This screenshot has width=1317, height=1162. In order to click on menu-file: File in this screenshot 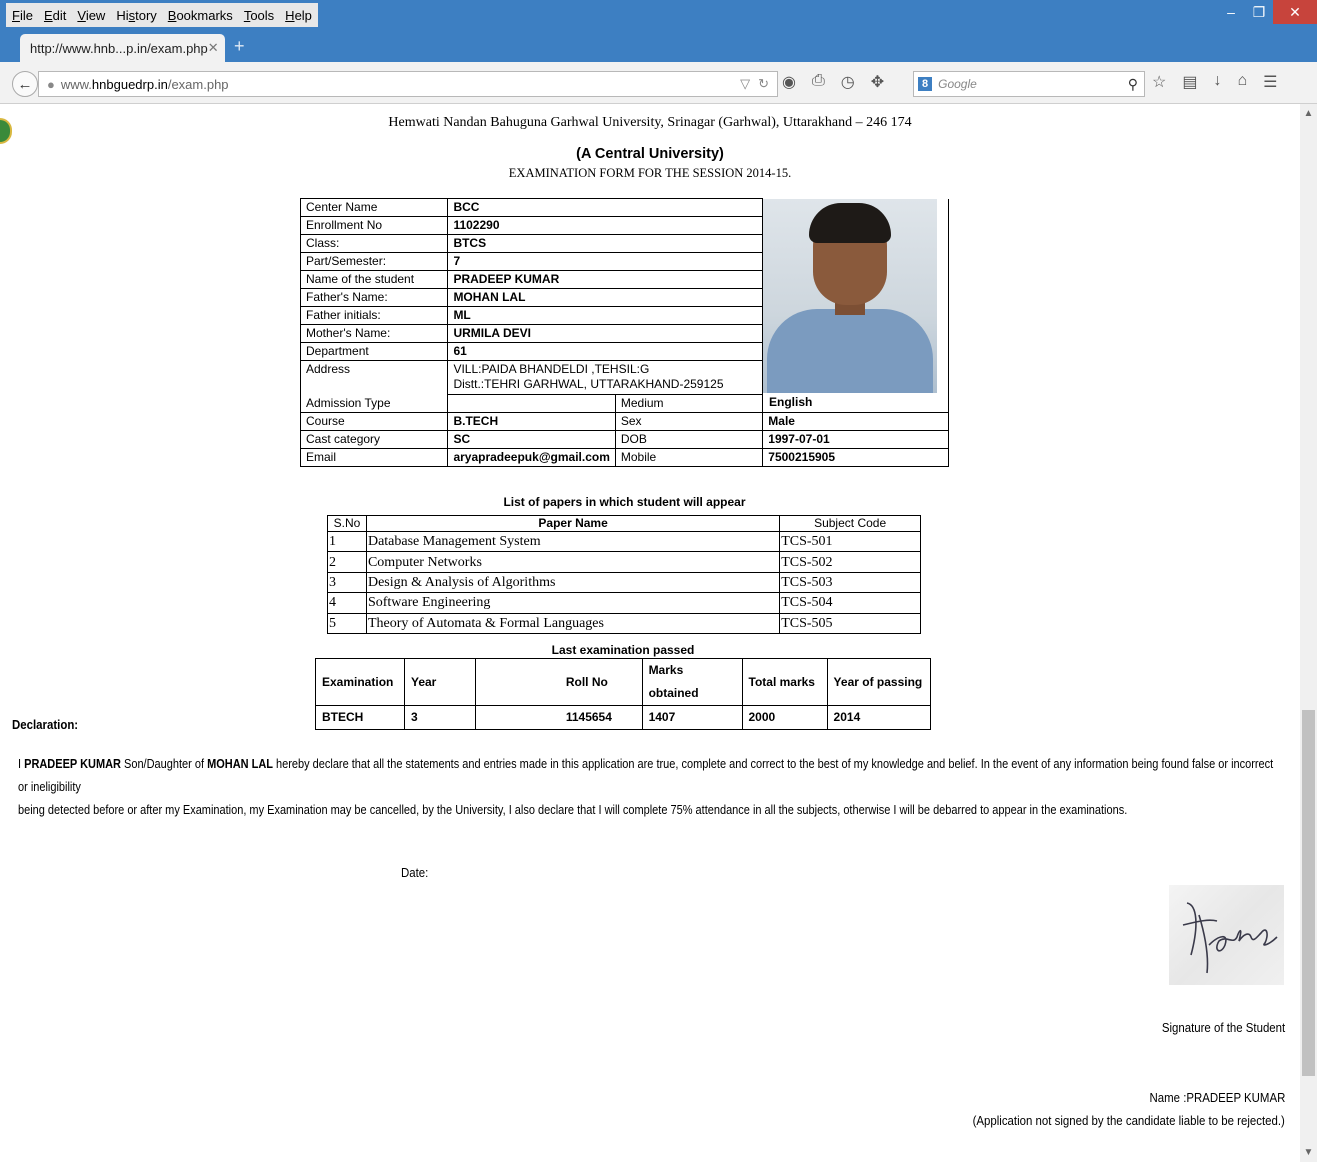, I will do `click(22, 15)`.